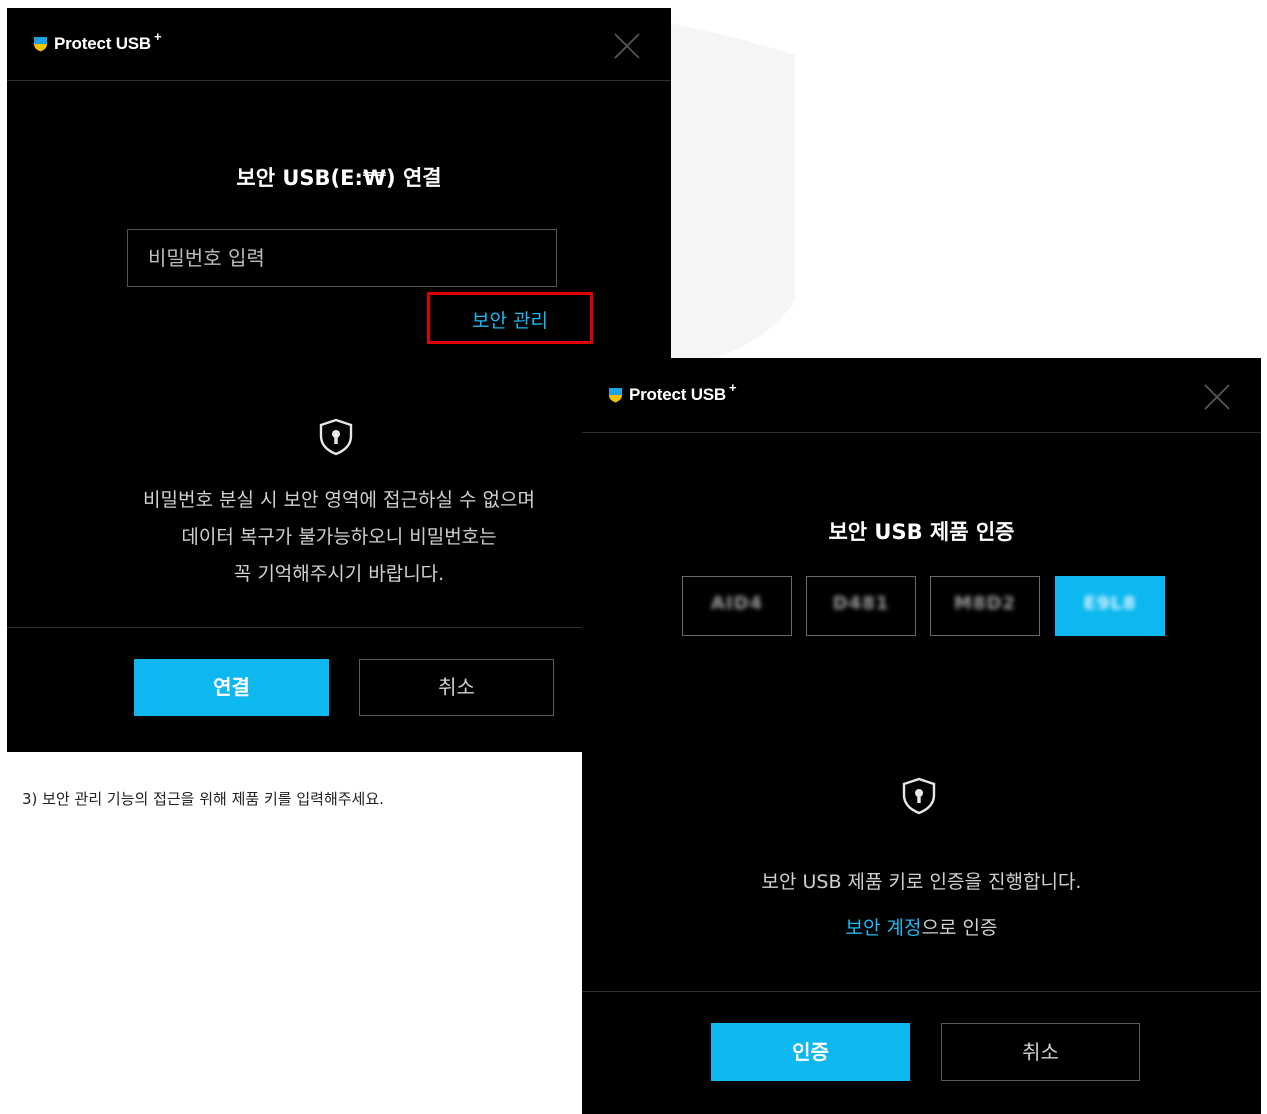 The height and width of the screenshot is (1114, 1267). What do you see at coordinates (884, 928) in the screenshot?
I see `security-account-link: 보안 계정` at bounding box center [884, 928].